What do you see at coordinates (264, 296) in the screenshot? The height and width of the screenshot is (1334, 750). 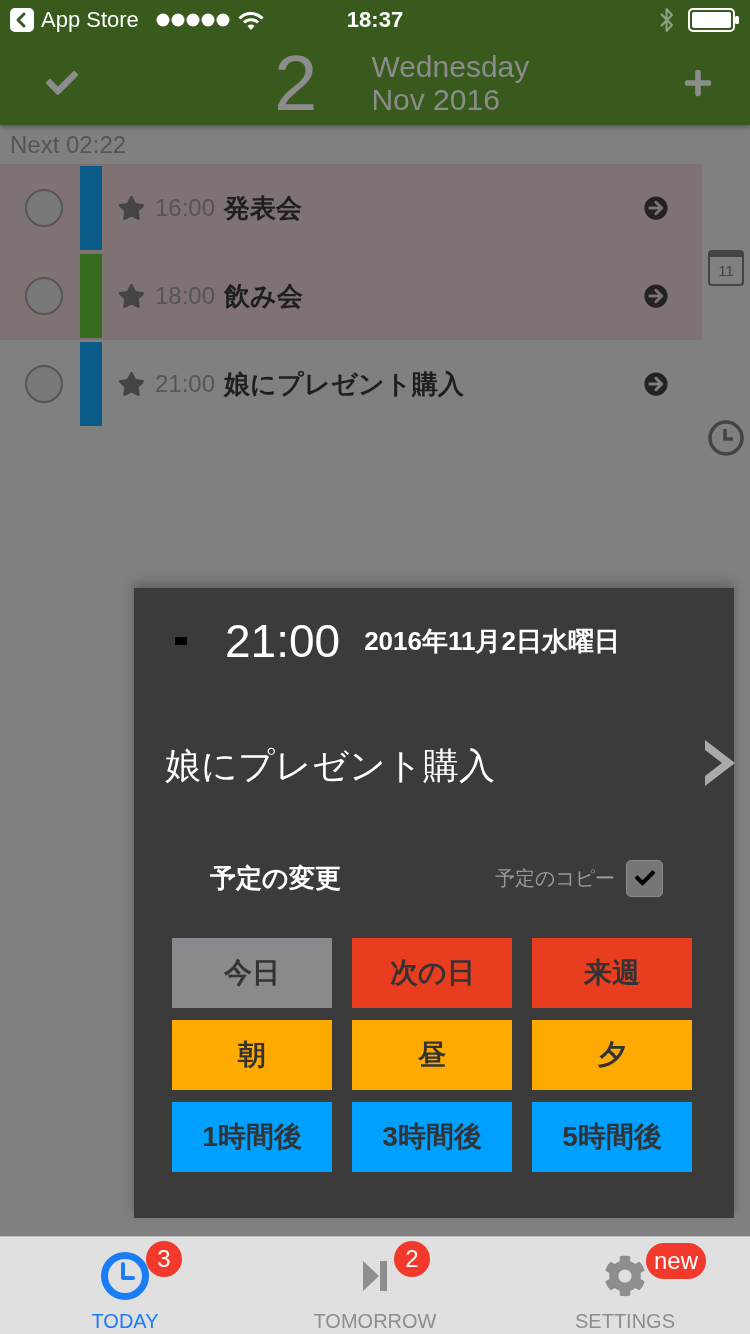 I see `event-title: 飲み会` at bounding box center [264, 296].